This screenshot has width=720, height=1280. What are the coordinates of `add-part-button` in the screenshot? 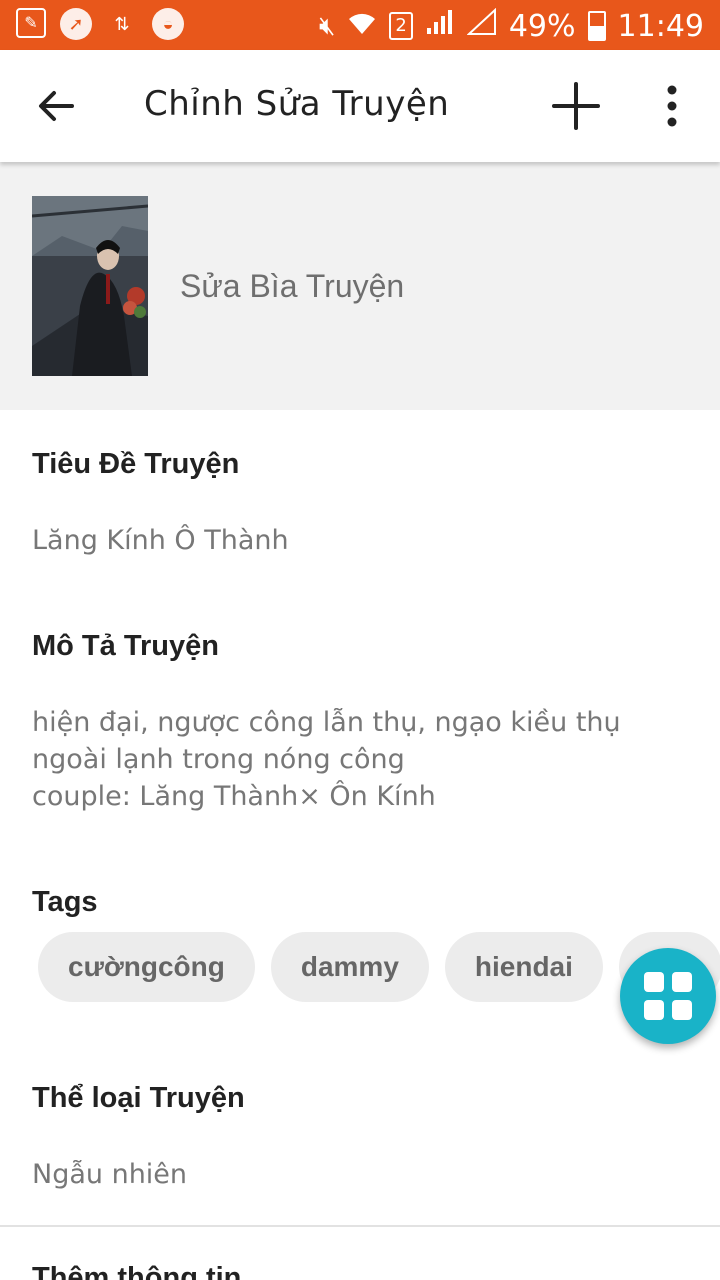 It's located at (576, 106).